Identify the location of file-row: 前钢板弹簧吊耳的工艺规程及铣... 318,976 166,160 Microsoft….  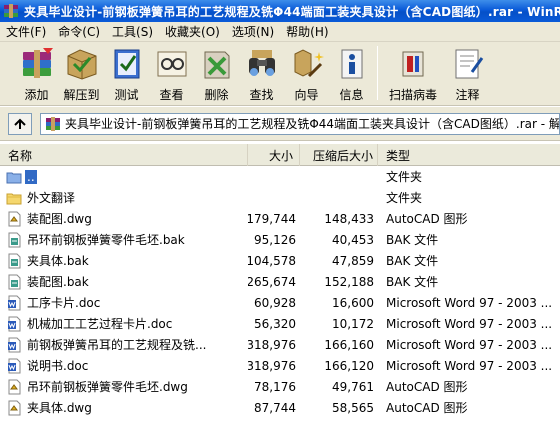
(280, 344).